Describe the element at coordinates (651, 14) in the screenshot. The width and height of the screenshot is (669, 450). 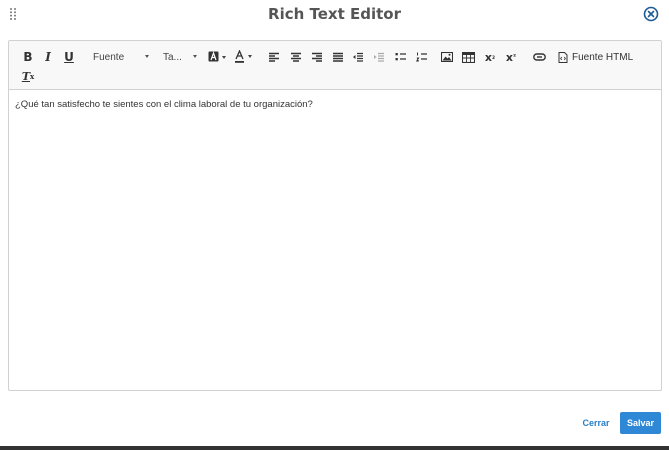
I see `close-icon` at that location.